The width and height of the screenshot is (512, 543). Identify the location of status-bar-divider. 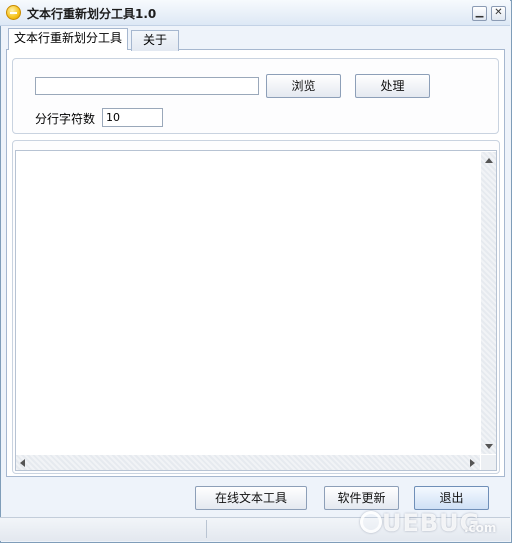
(206, 529).